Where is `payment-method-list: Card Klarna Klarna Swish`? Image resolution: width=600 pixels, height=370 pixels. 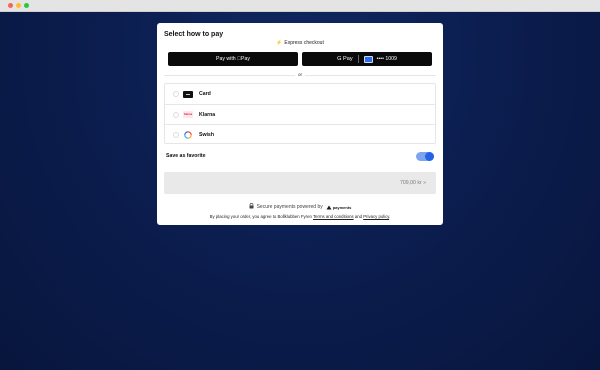
payment-method-list: Card Klarna Klarna Swish is located at coordinates (300, 113).